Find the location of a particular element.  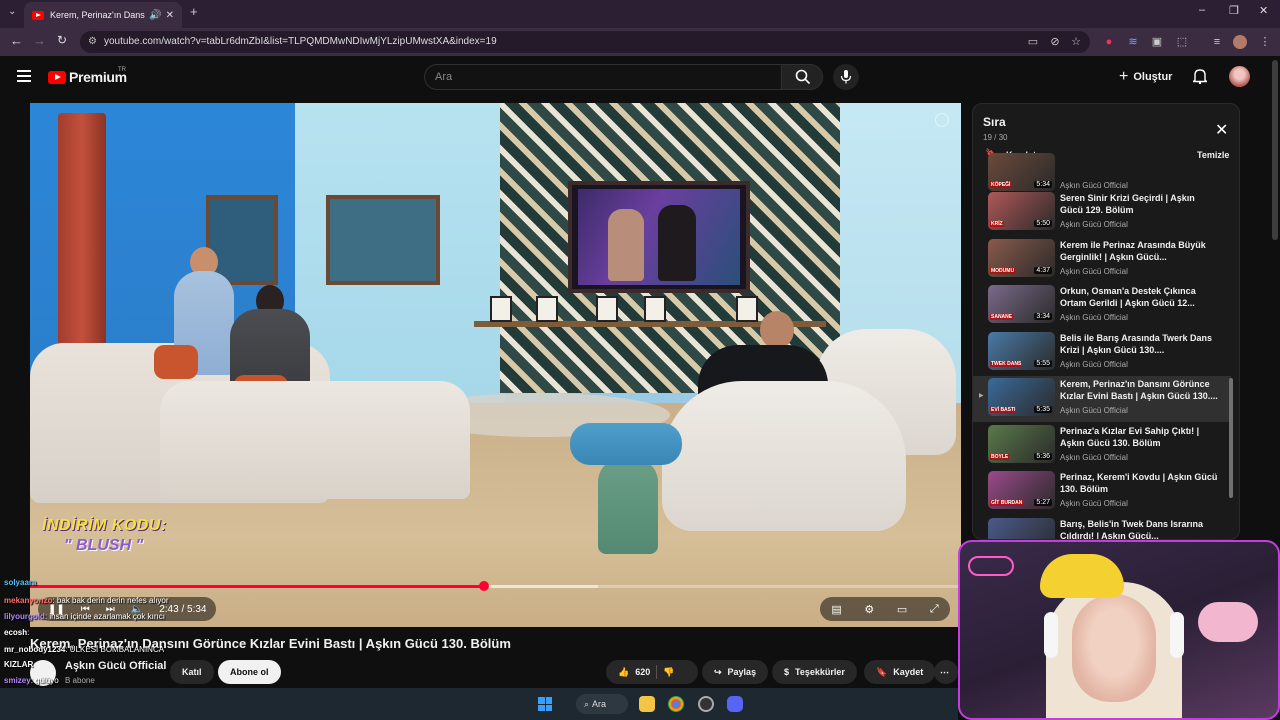

profile-icon is located at coordinates (1240, 42).